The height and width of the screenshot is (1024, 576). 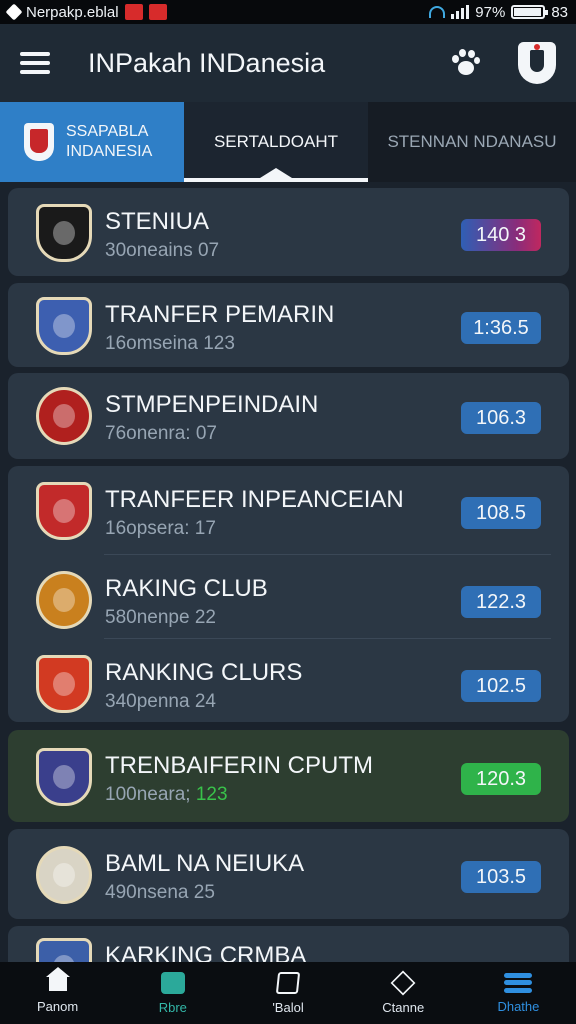 I want to click on list-item: TRANFEER INPEANCEIAN 16opsera: 17 108.5, so click(x=288, y=510).